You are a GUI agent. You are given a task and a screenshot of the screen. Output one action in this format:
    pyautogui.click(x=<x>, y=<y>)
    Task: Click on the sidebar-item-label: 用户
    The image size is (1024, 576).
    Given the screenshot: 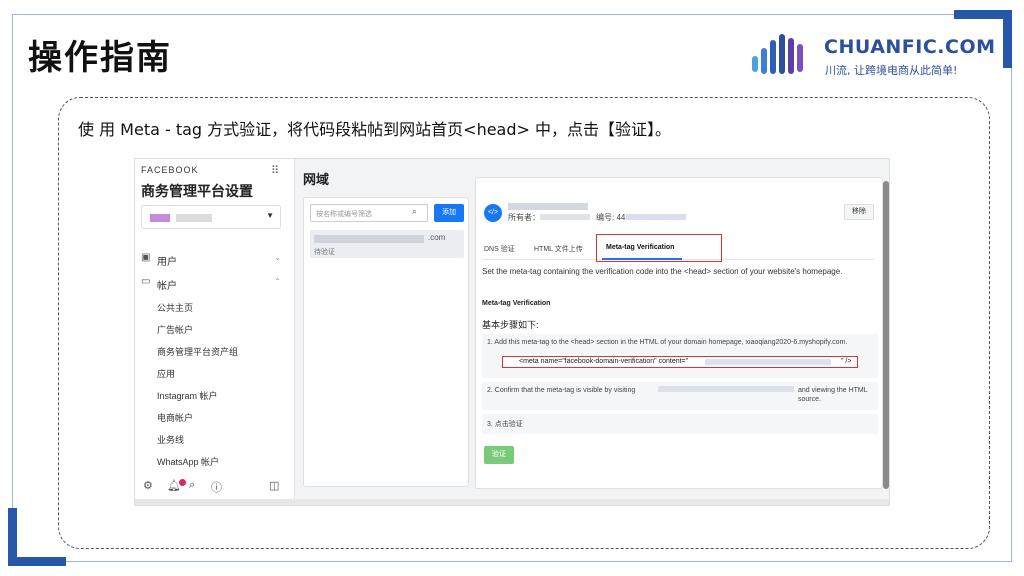 What is the action you would take?
    pyautogui.click(x=167, y=262)
    